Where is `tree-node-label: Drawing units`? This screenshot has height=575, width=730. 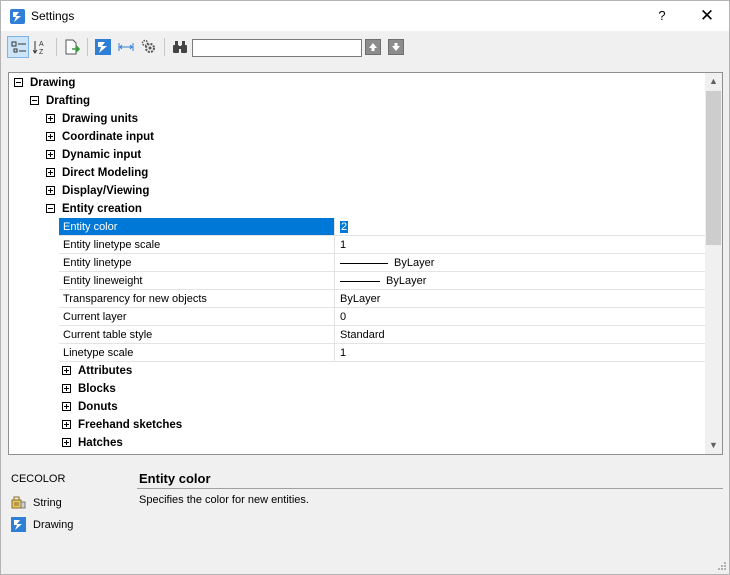 tree-node-label: Drawing units is located at coordinates (100, 119).